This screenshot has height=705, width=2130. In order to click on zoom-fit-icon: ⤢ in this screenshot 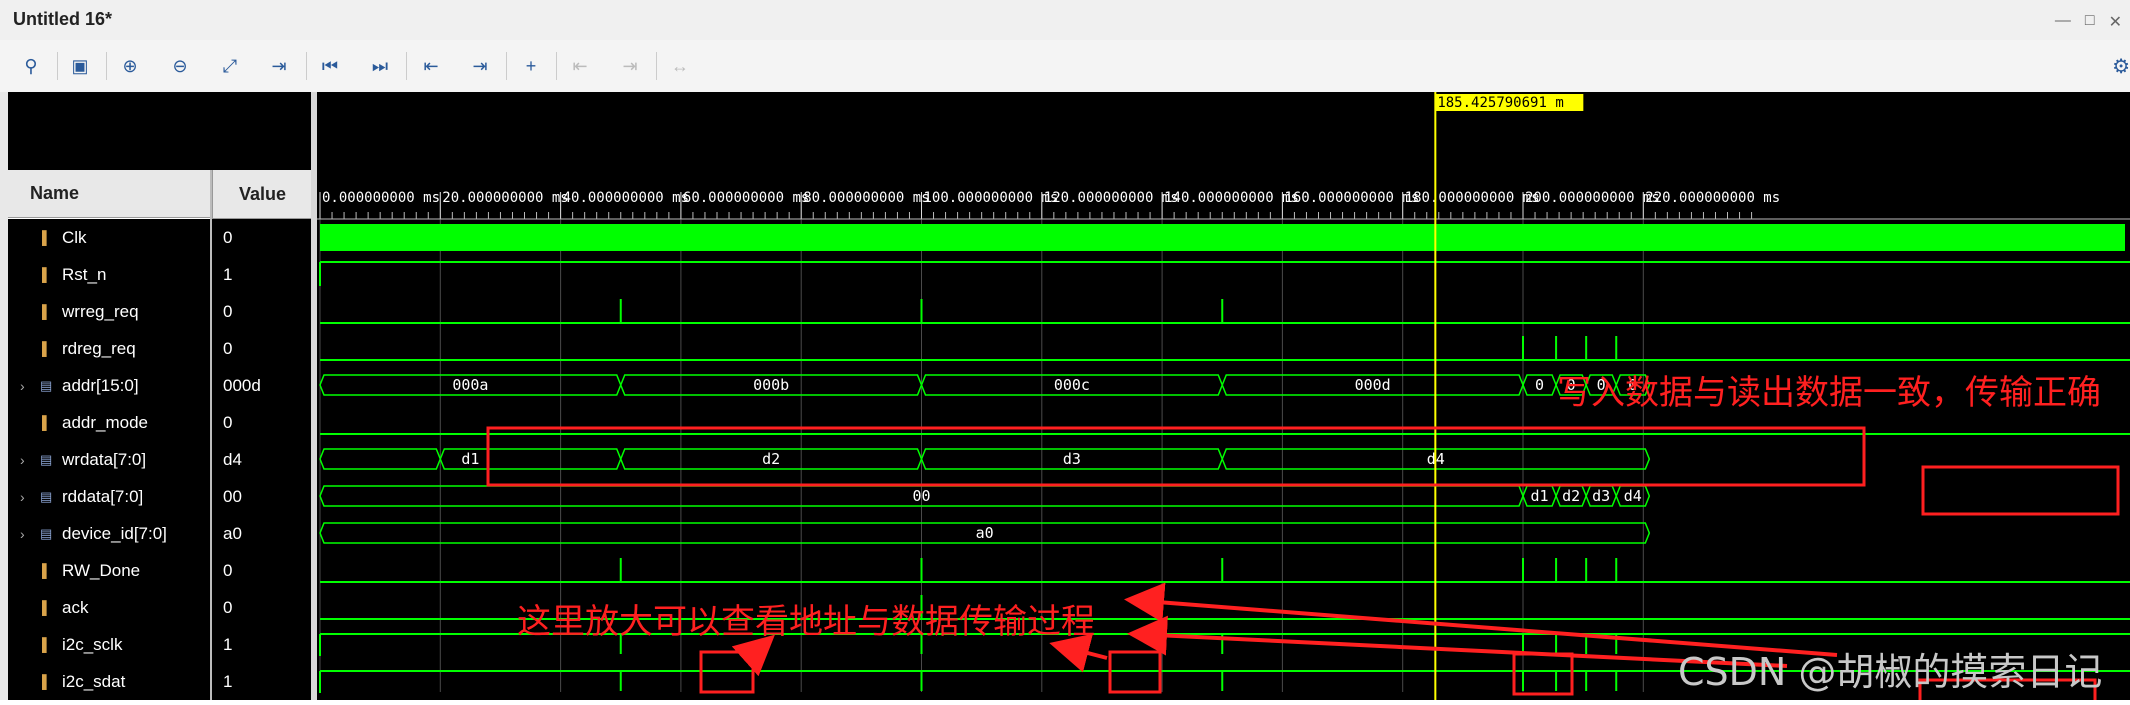, I will do `click(230, 66)`.